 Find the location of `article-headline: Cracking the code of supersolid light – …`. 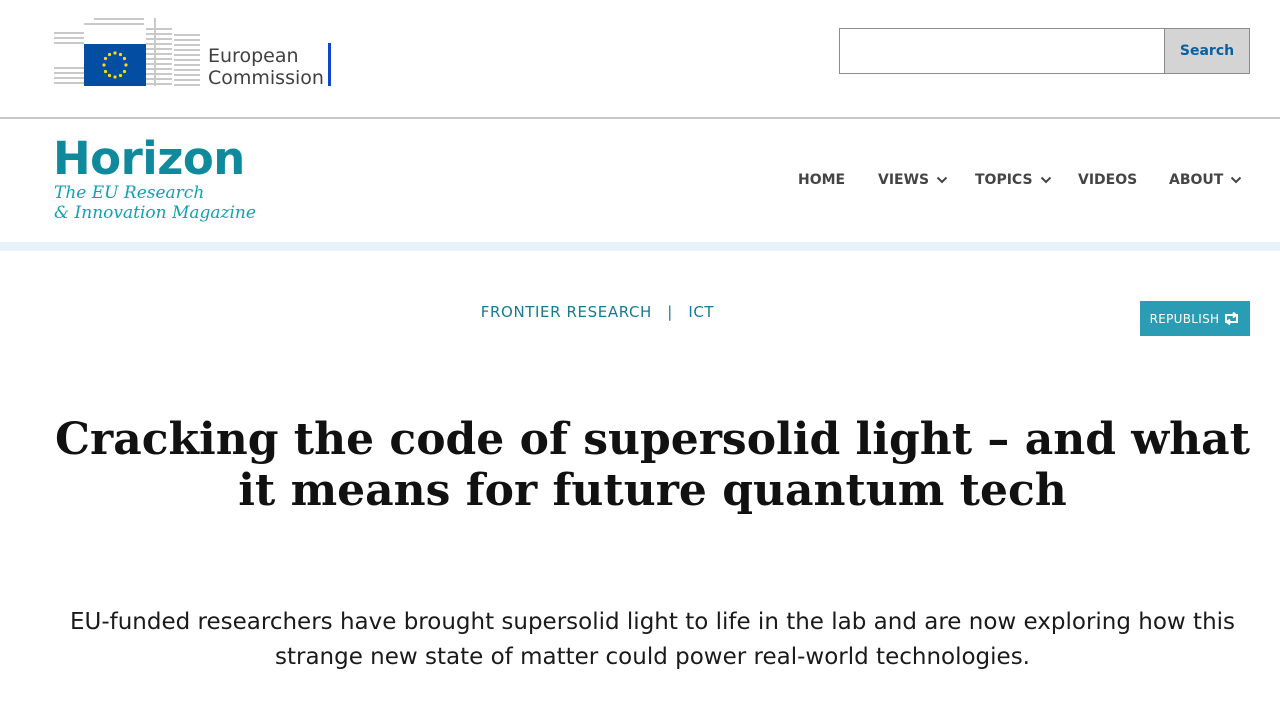

article-headline: Cracking the code of supersolid light – … is located at coordinates (652, 465).